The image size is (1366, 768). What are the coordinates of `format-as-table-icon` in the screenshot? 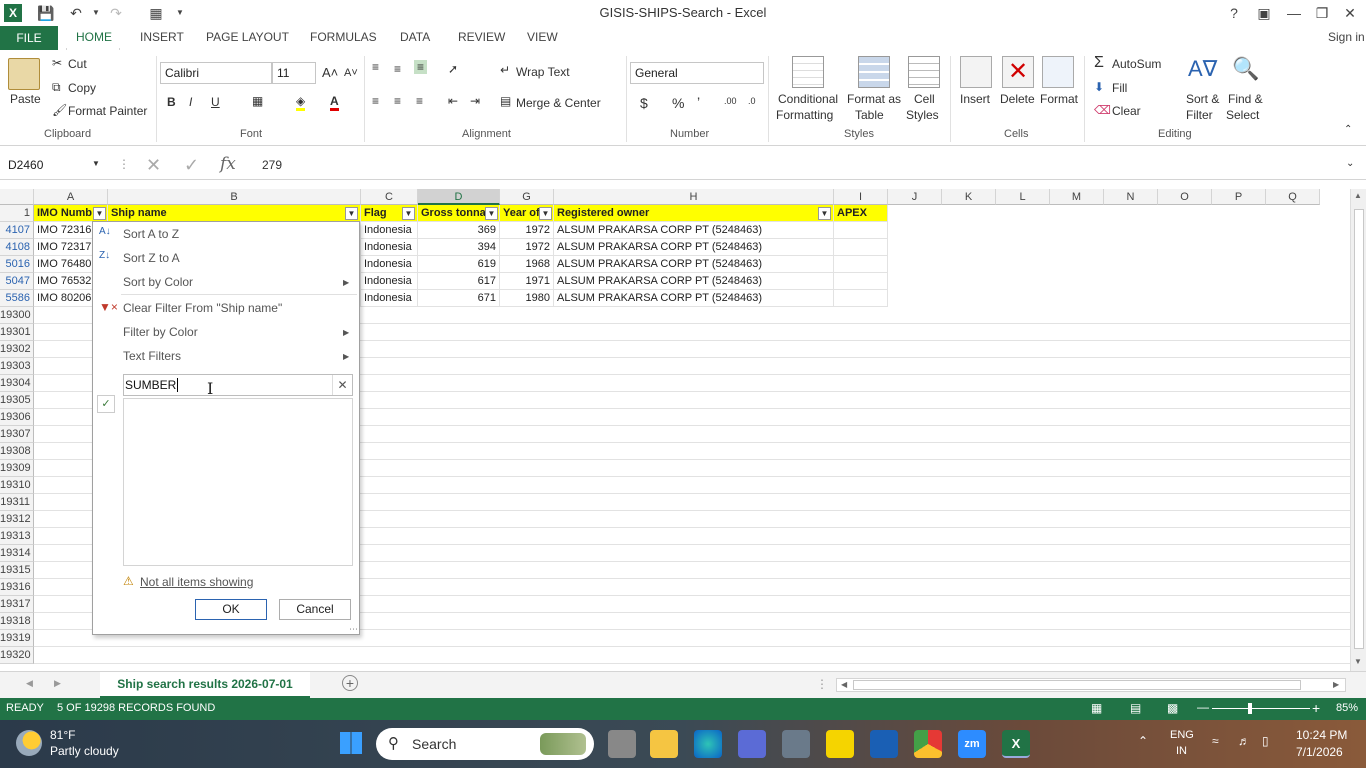 It's located at (874, 72).